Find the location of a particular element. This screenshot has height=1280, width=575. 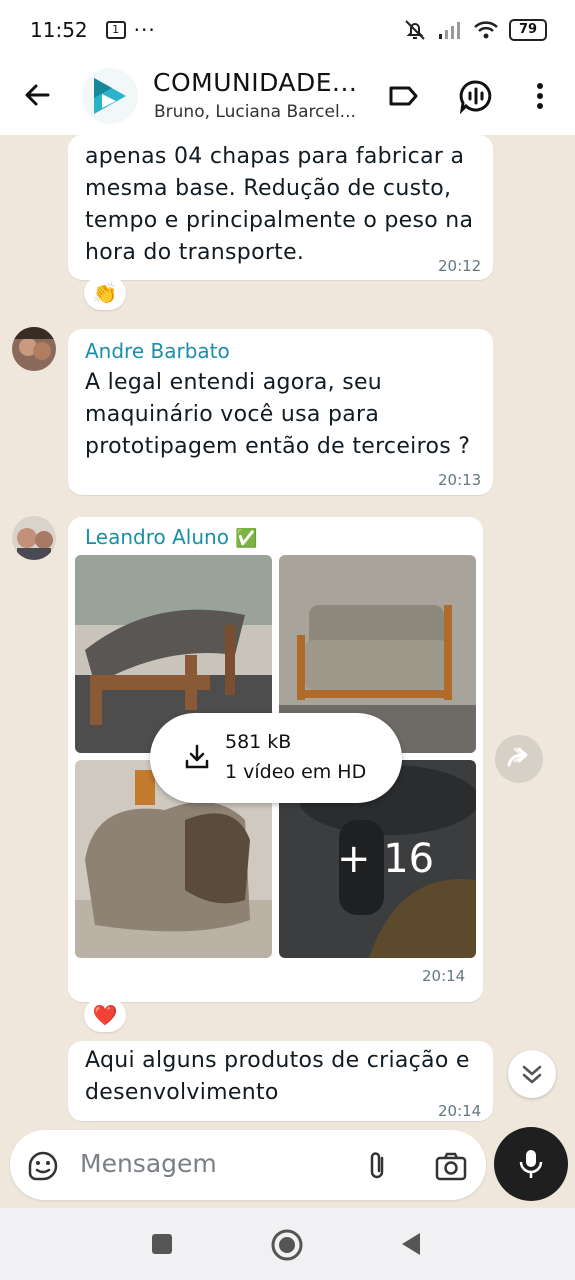

message-composer: Mensagem is located at coordinates (248, 1165).